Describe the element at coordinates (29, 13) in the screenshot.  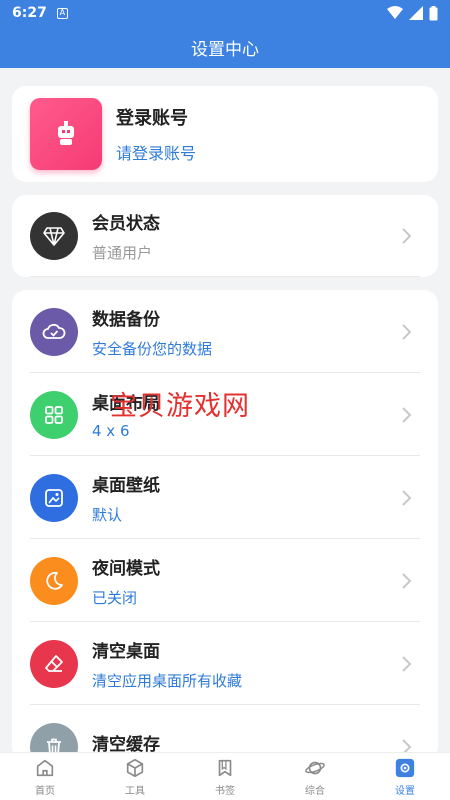
I see `status-time: 6:27` at that location.